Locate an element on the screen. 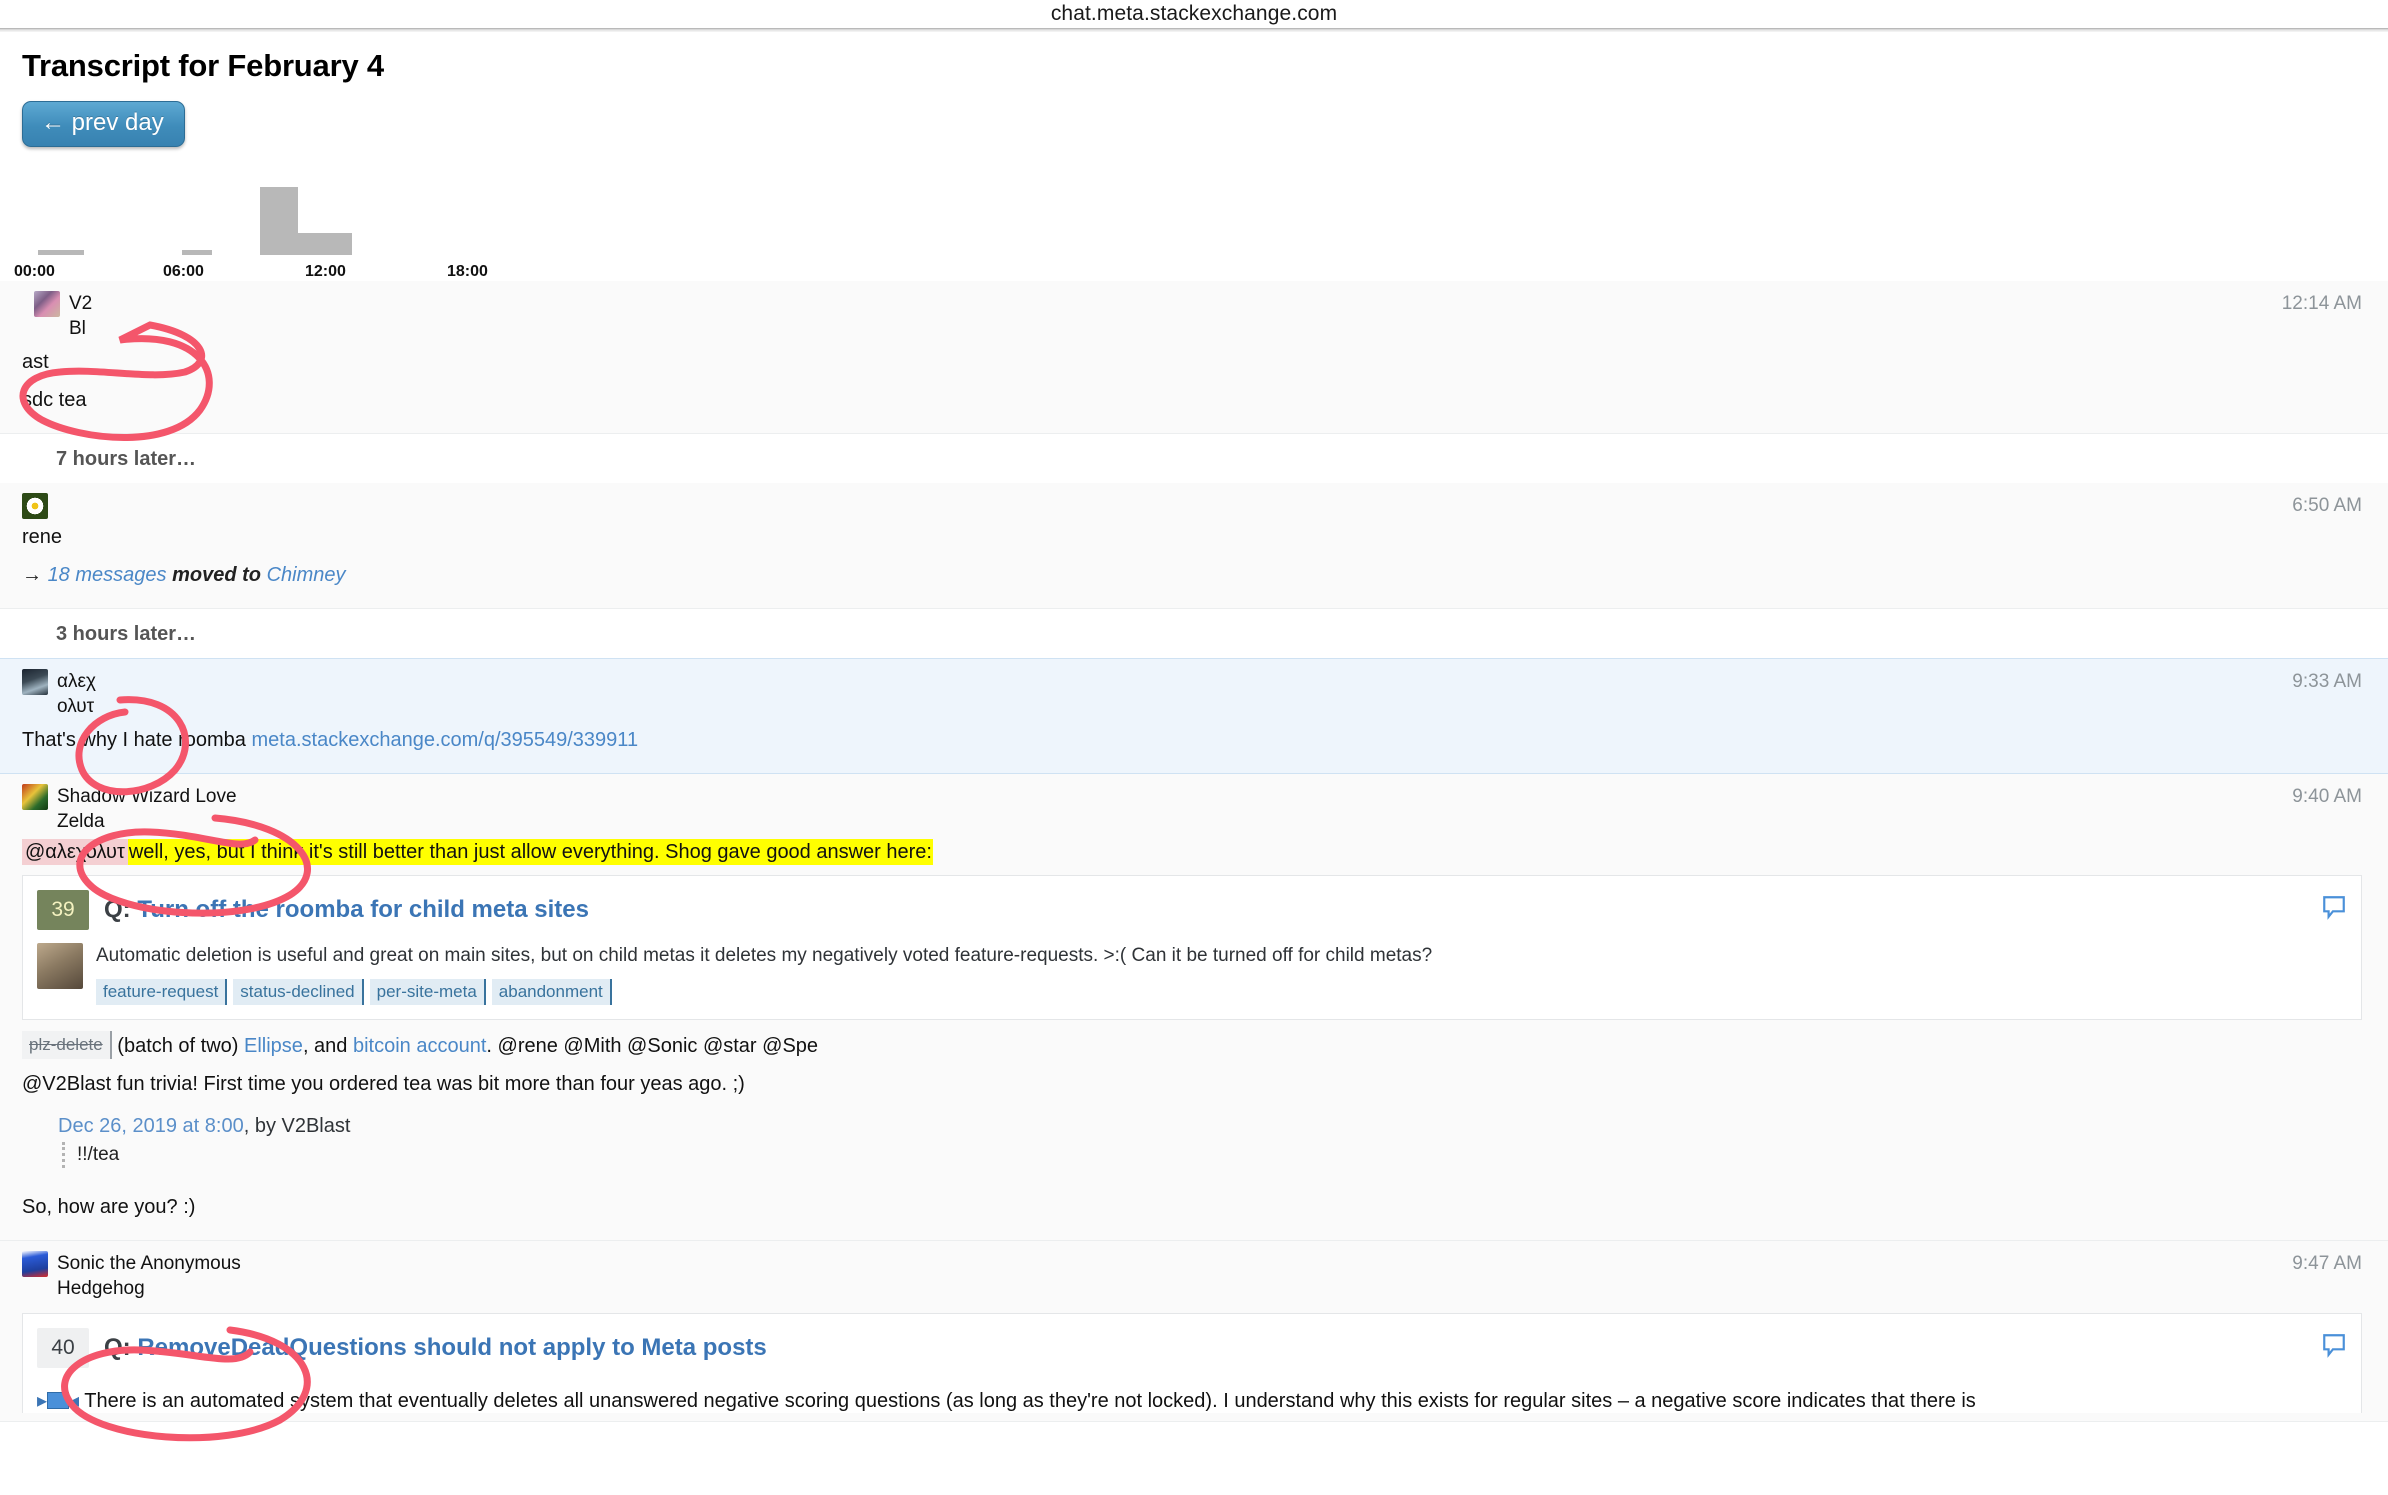 This screenshot has width=2388, height=1495. room-move-notice: → 18 messages moved to Chimney is located at coordinates (1205, 577).